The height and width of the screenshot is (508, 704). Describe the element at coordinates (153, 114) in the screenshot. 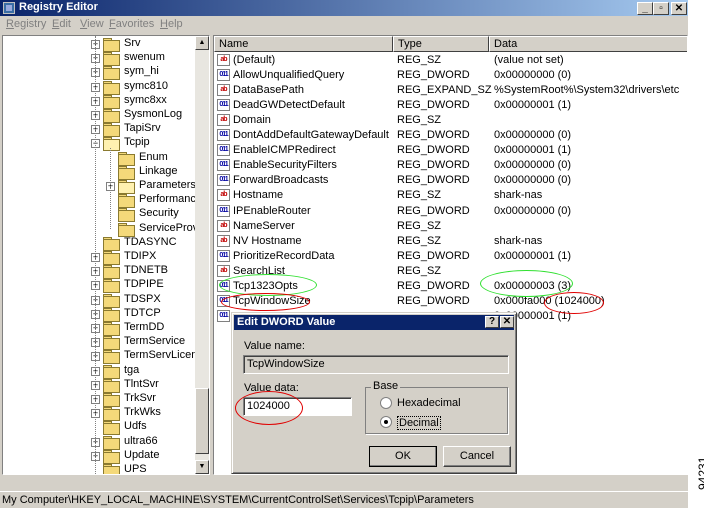

I see `tree-node-label: SysmonLog` at that location.